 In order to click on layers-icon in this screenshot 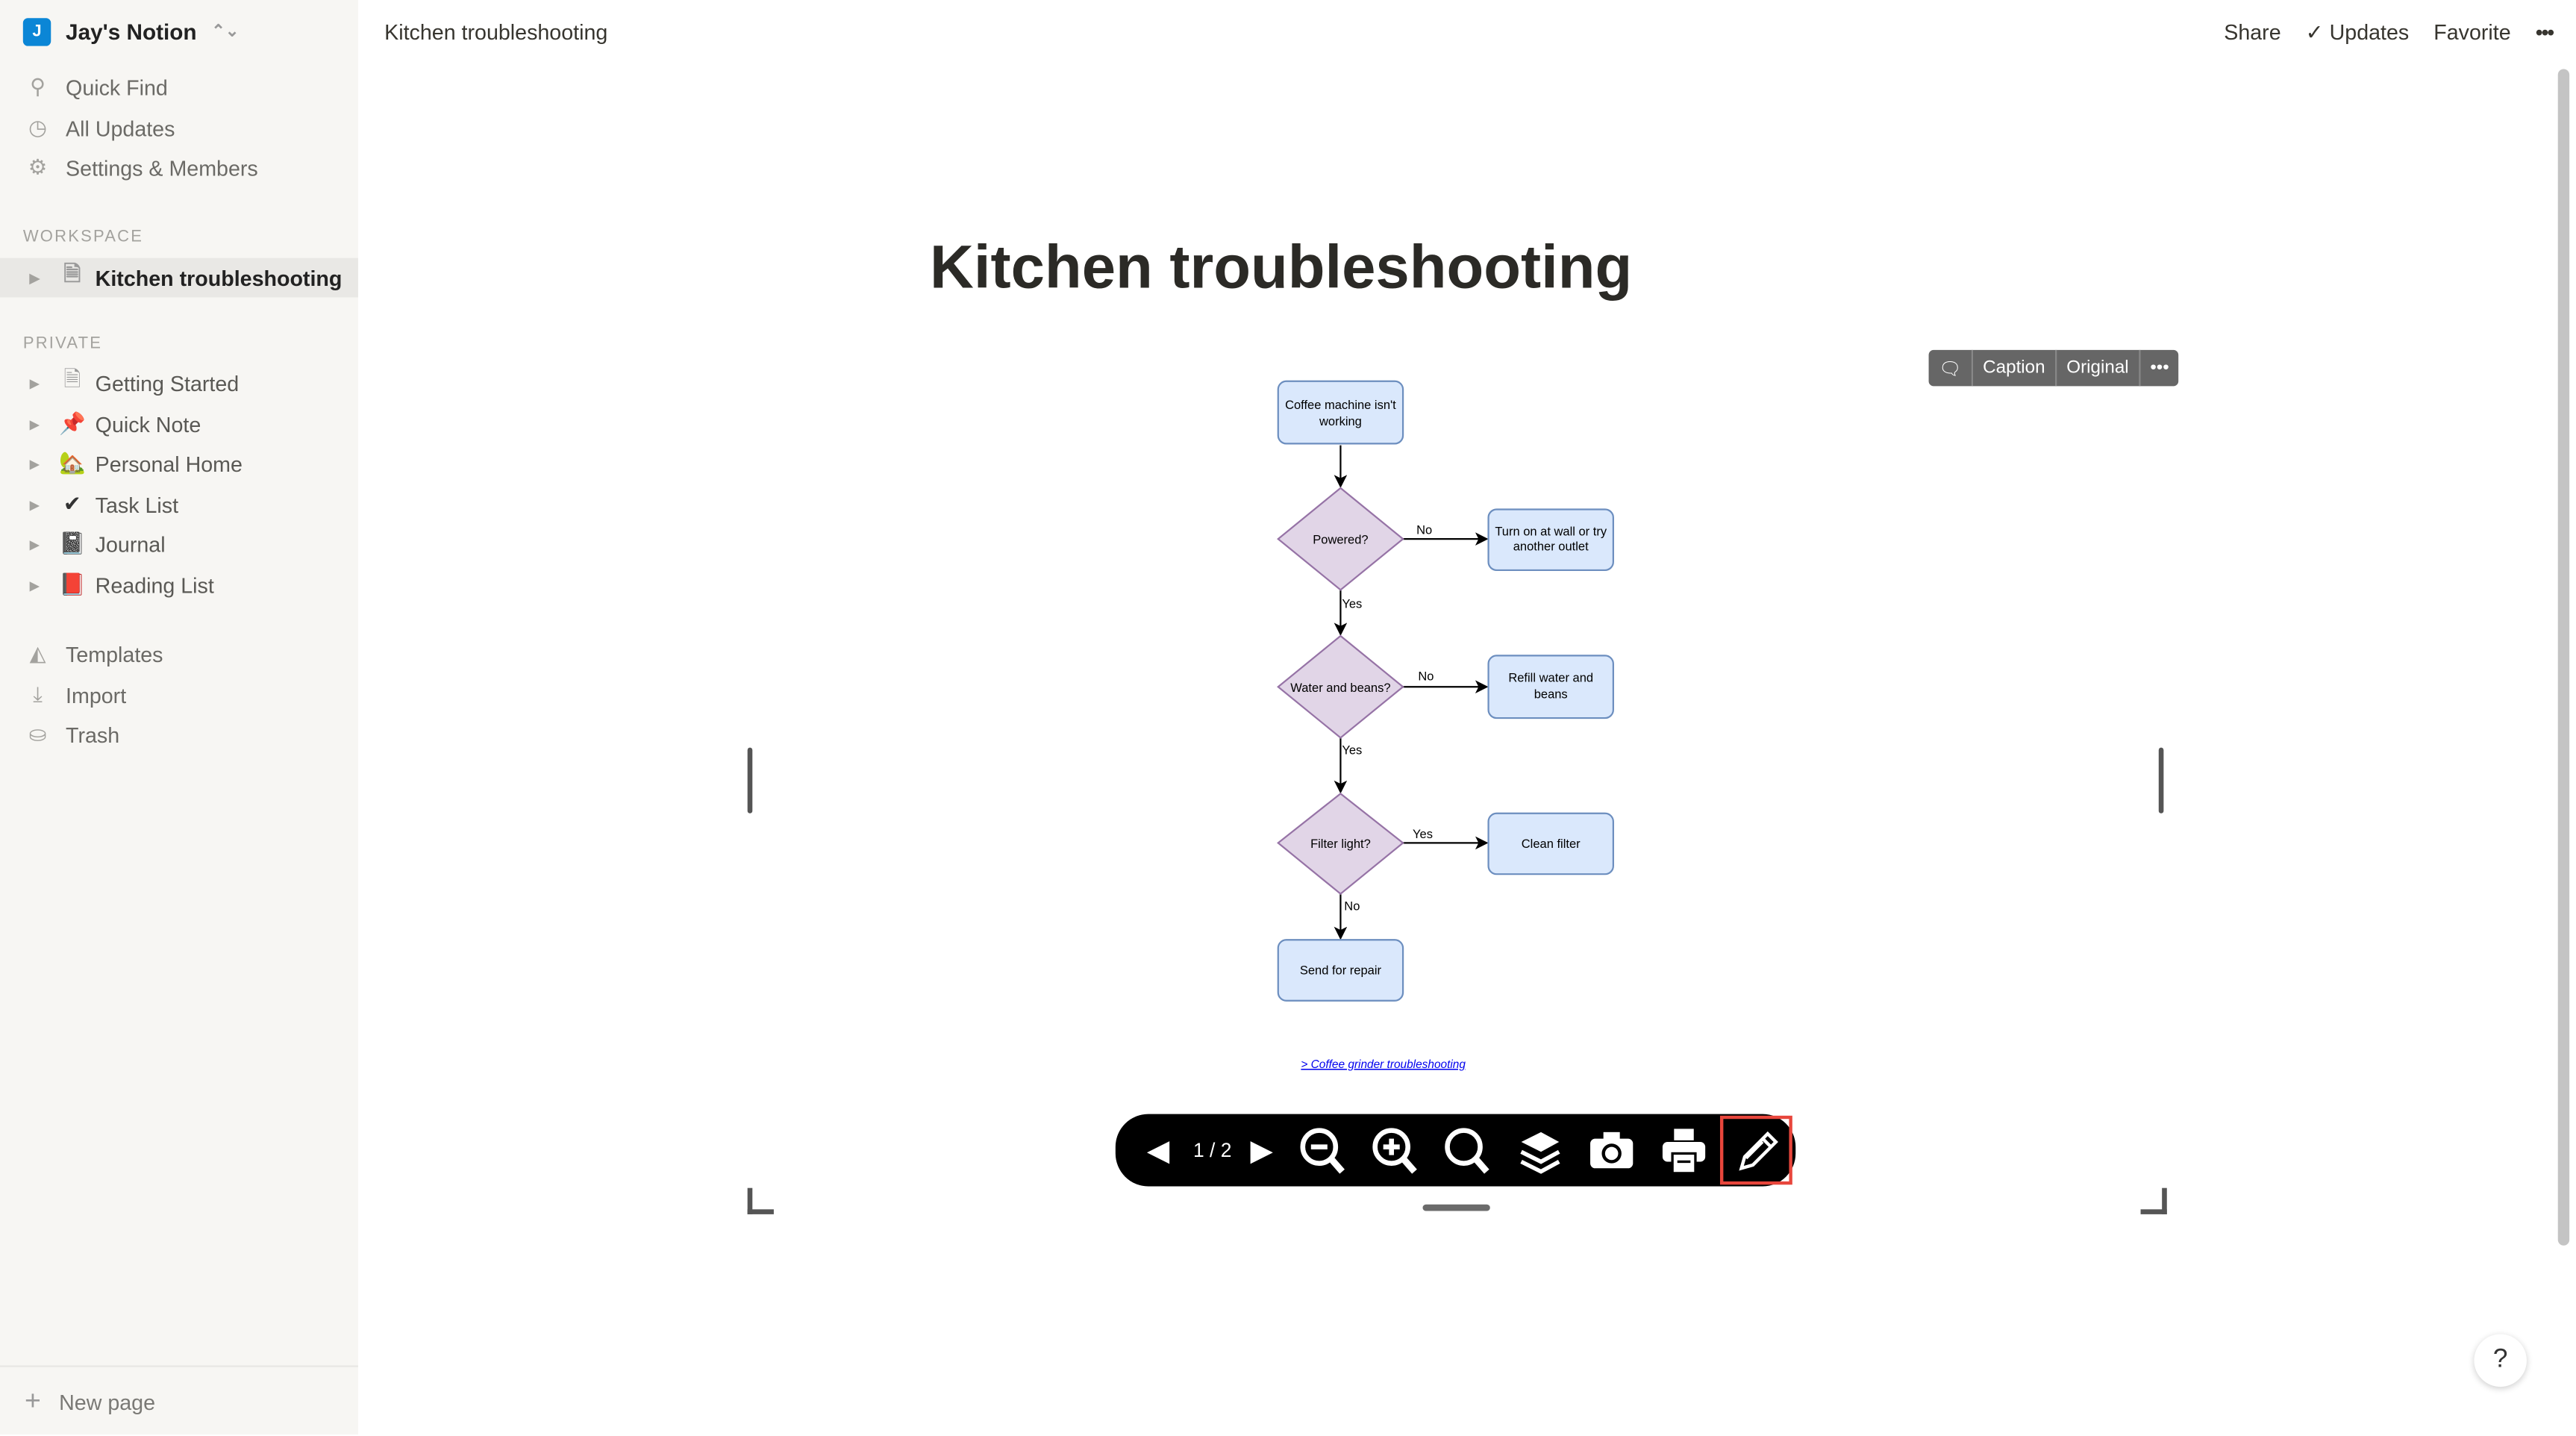, I will do `click(1540, 1152)`.